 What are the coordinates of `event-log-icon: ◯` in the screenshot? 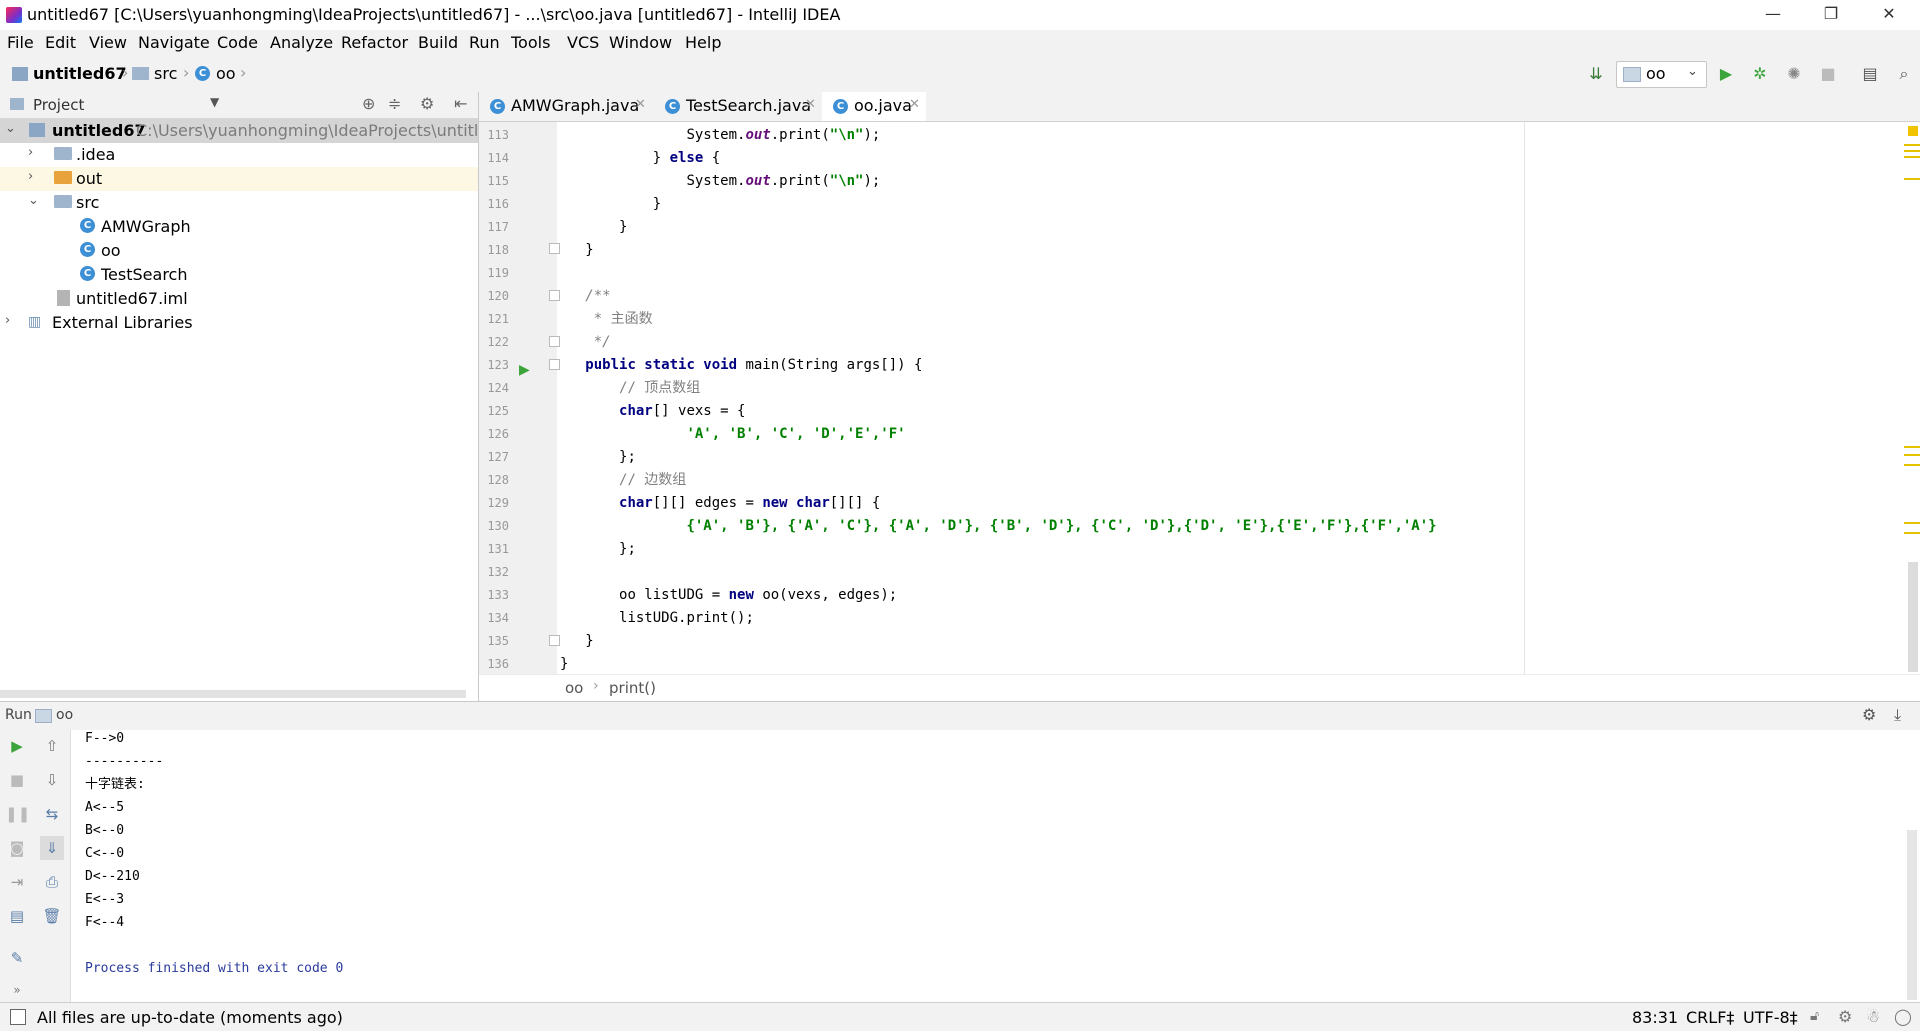 It's located at (1903, 1016).